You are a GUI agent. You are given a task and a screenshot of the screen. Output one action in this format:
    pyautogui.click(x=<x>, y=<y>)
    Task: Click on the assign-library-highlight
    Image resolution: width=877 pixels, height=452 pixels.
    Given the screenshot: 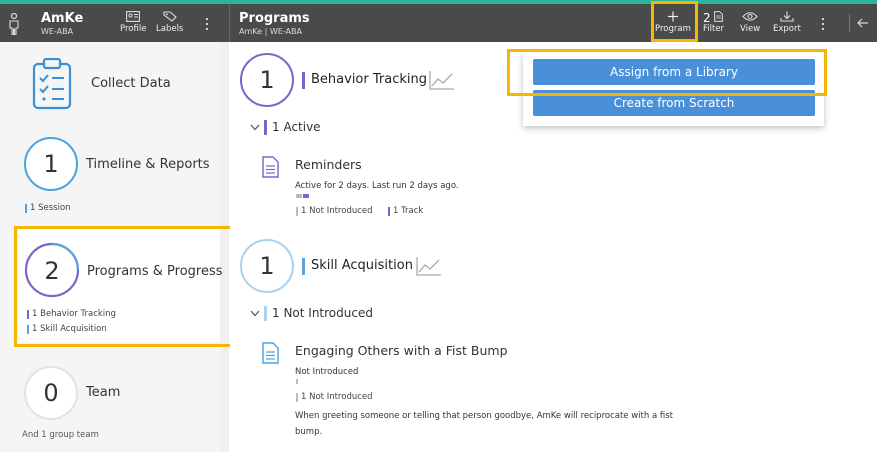 What is the action you would take?
    pyautogui.click(x=667, y=72)
    